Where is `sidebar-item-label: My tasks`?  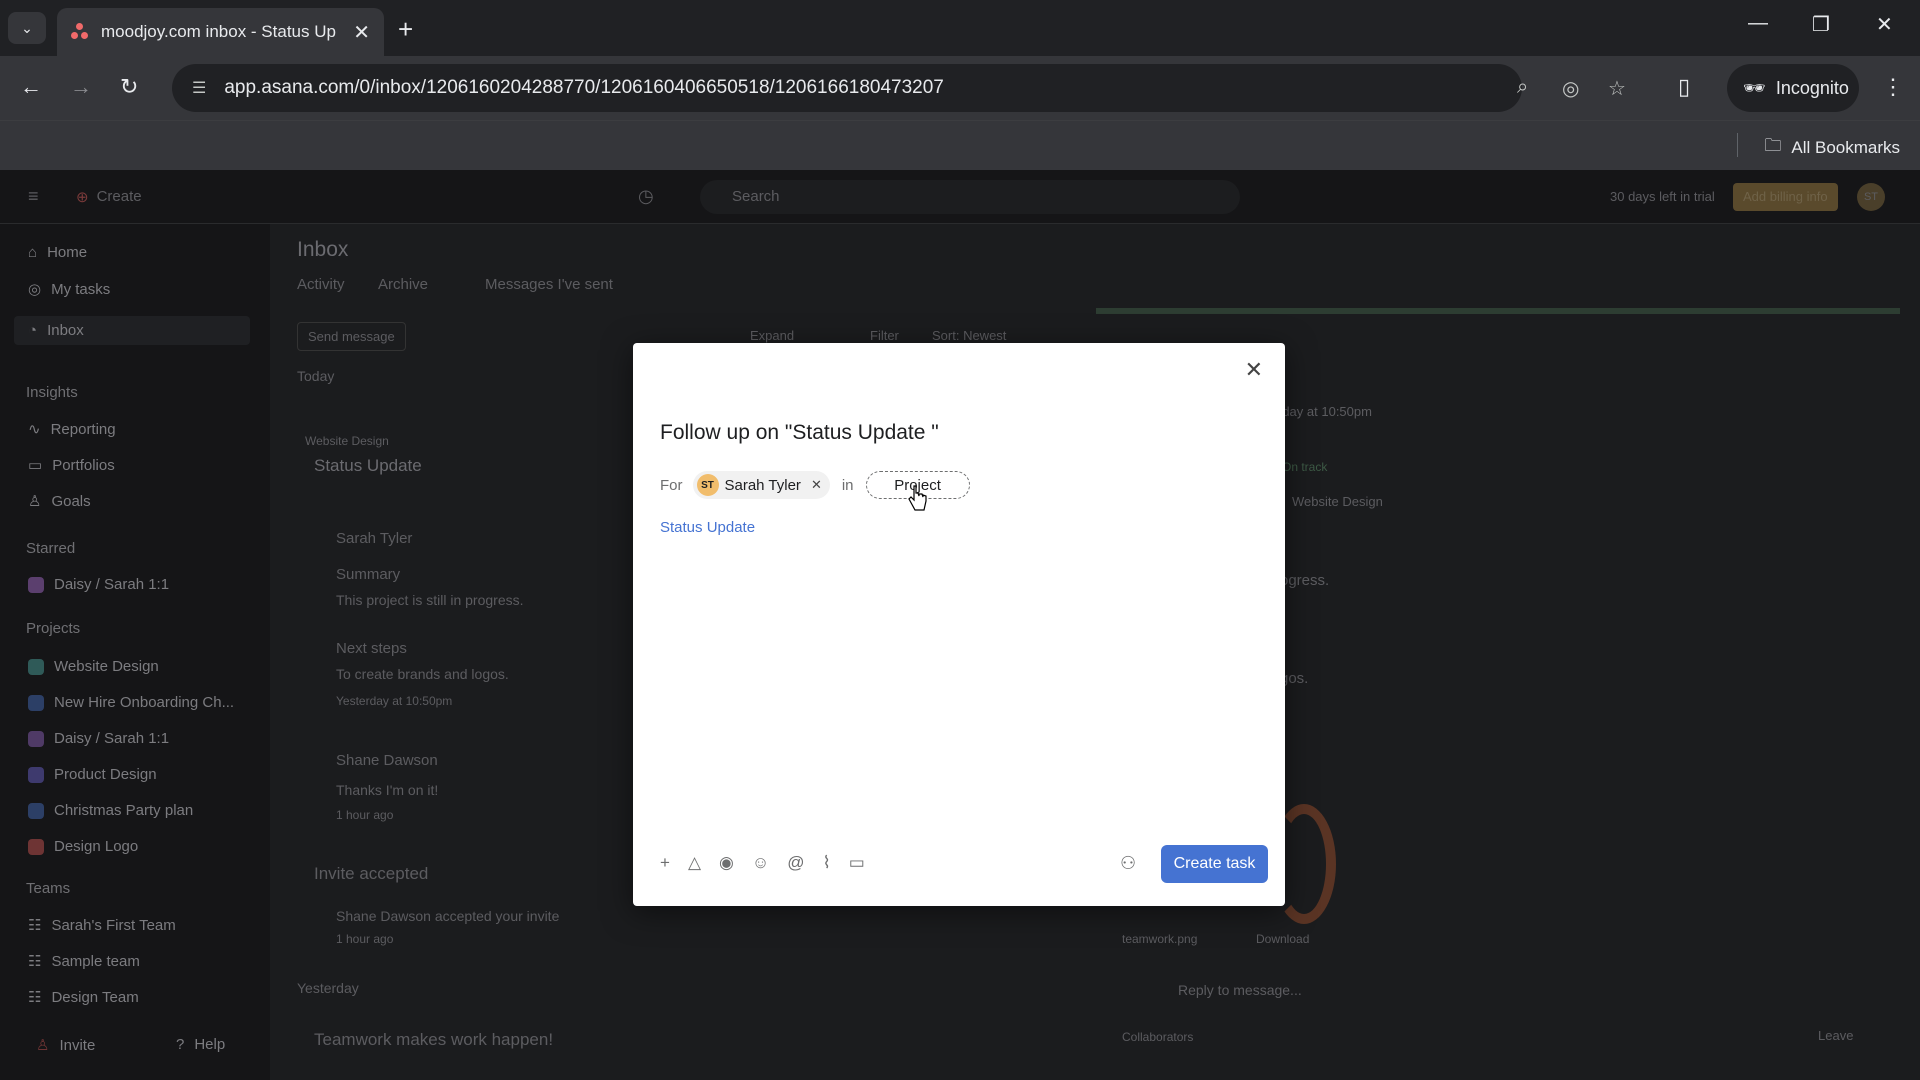
sidebar-item-label: My tasks is located at coordinates (81, 289).